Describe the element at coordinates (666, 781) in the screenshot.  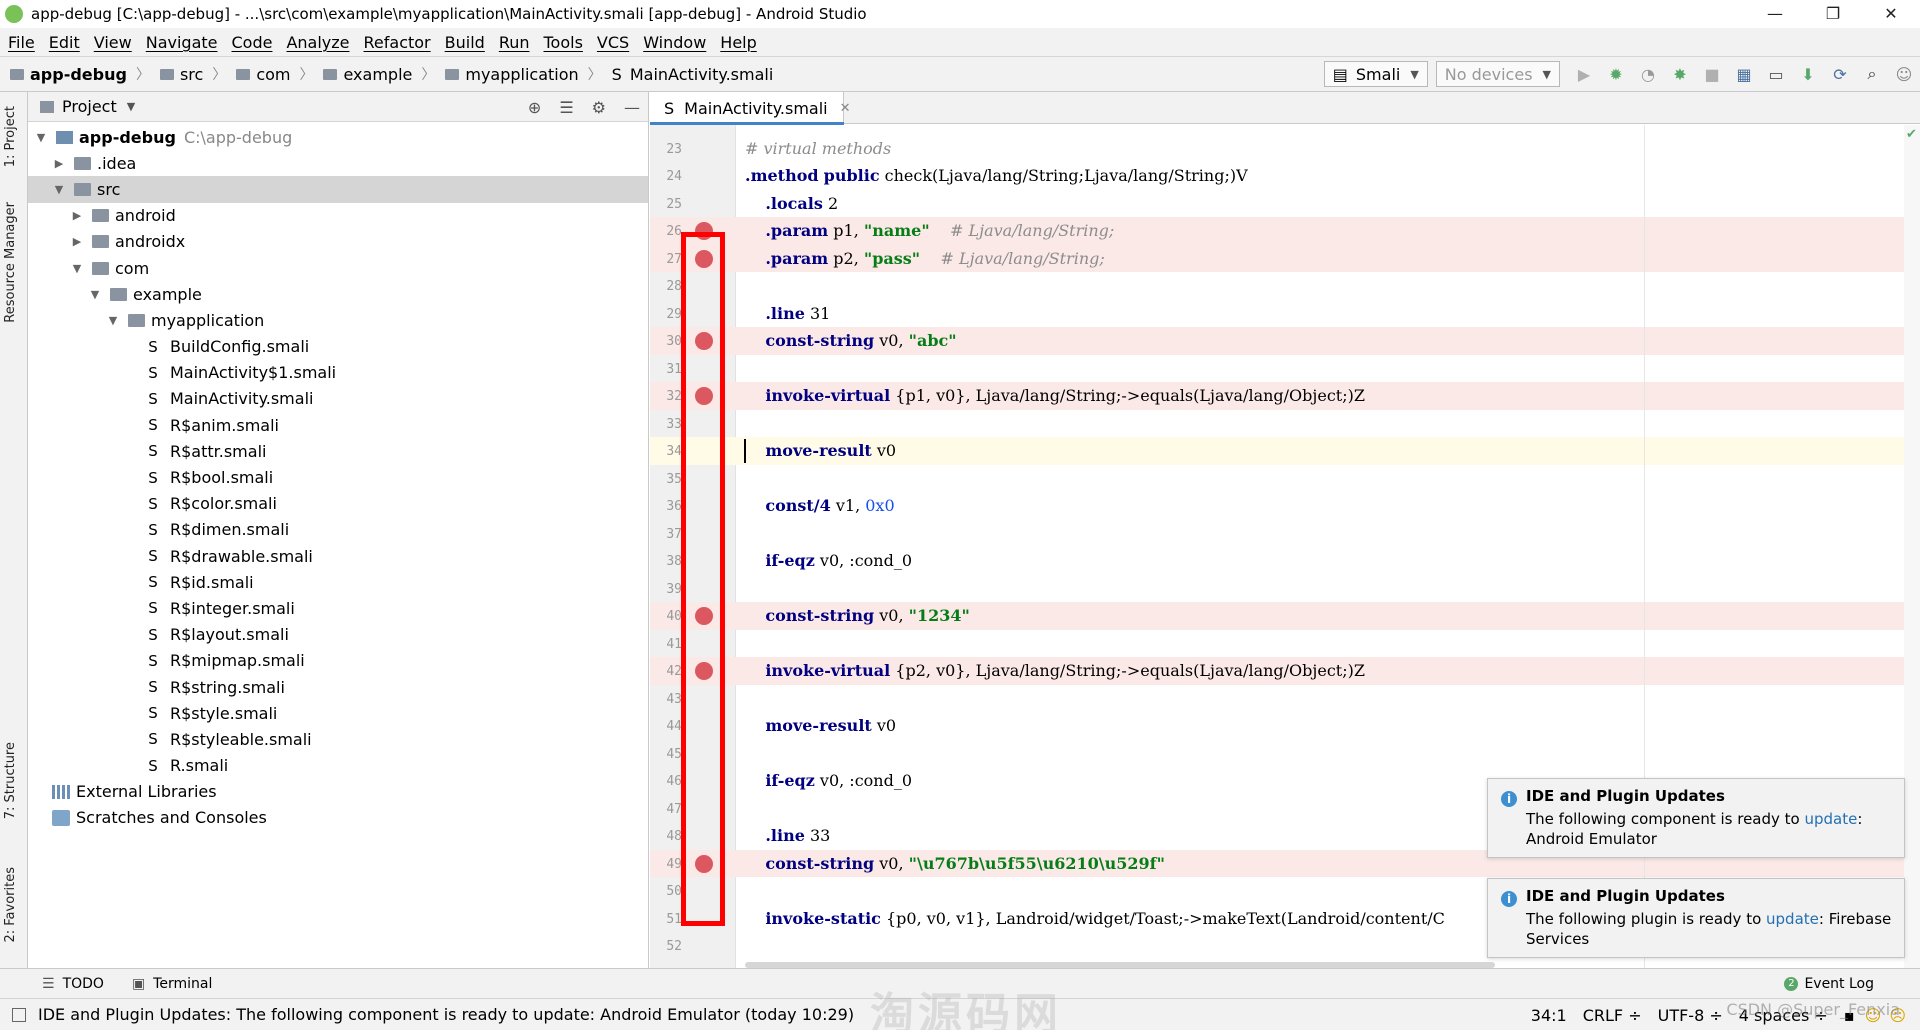
I see `line-number: 46` at that location.